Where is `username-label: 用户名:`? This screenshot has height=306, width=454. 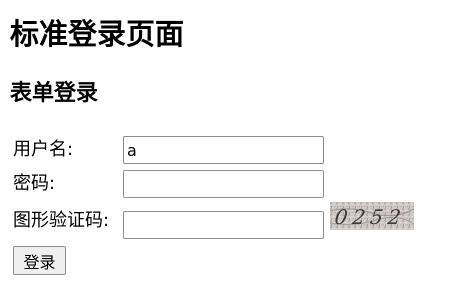
username-label: 用户名: is located at coordinates (43, 149).